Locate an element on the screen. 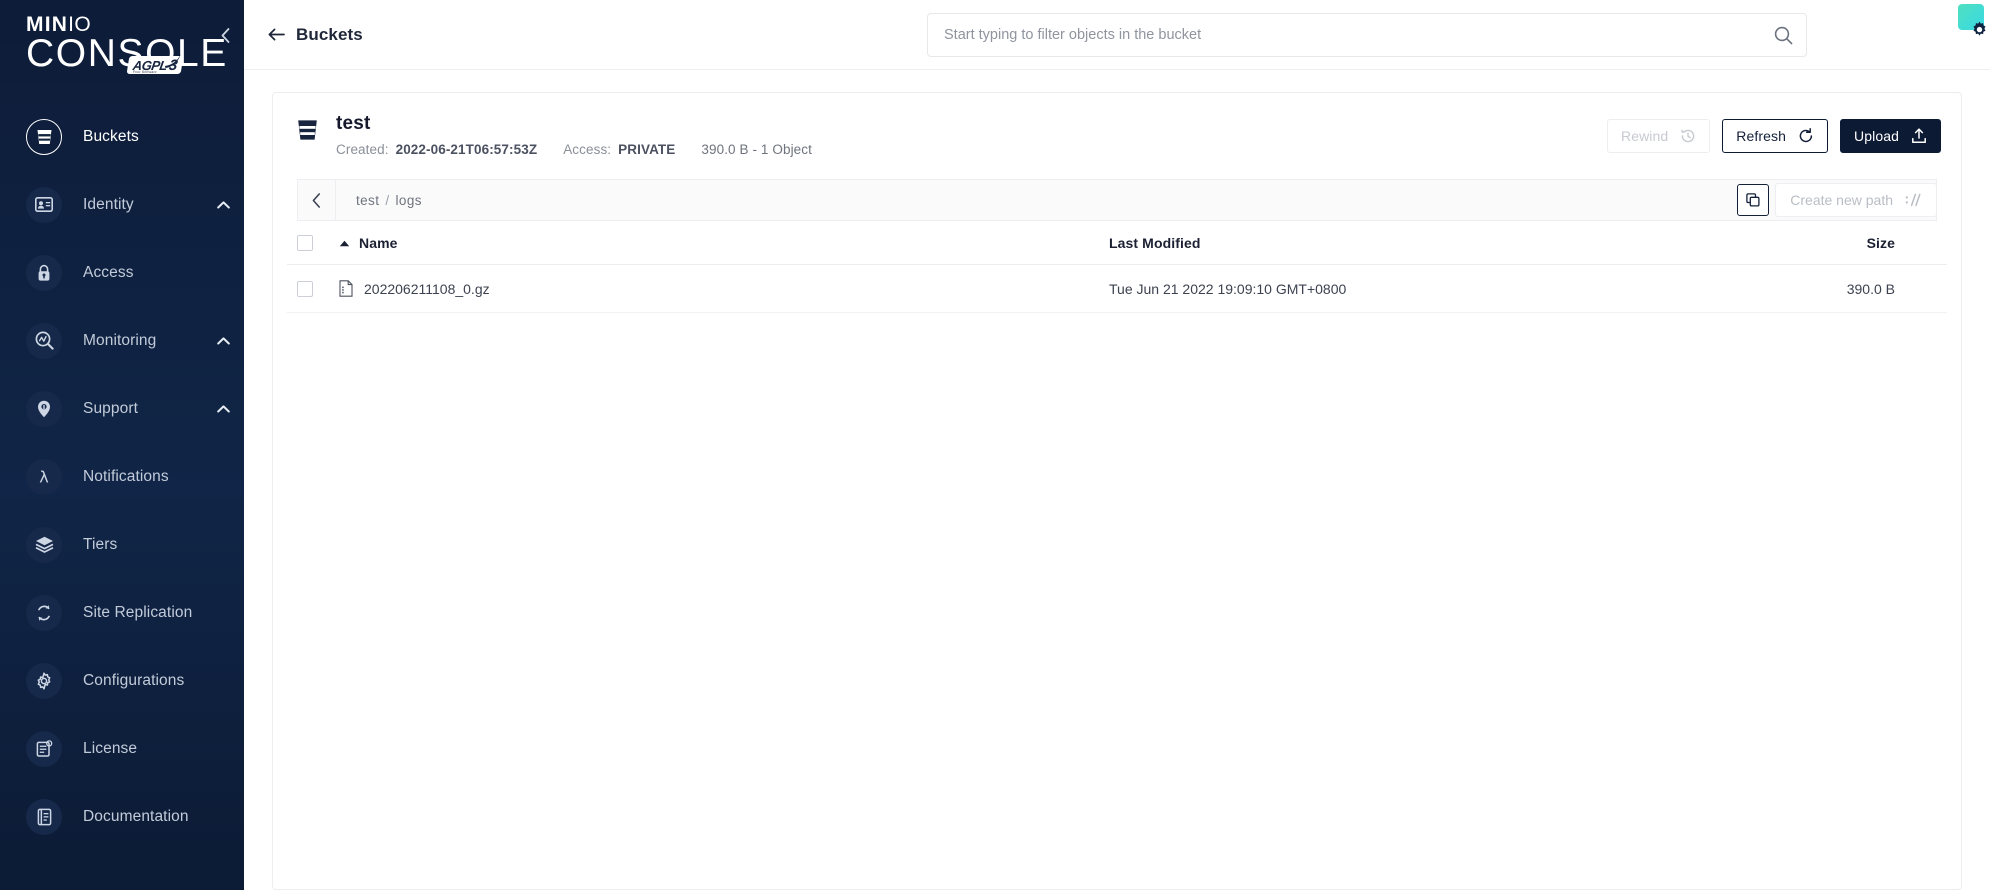 This screenshot has width=1990, height=890. create-new-path-button: Create new path is located at coordinates (1856, 200).